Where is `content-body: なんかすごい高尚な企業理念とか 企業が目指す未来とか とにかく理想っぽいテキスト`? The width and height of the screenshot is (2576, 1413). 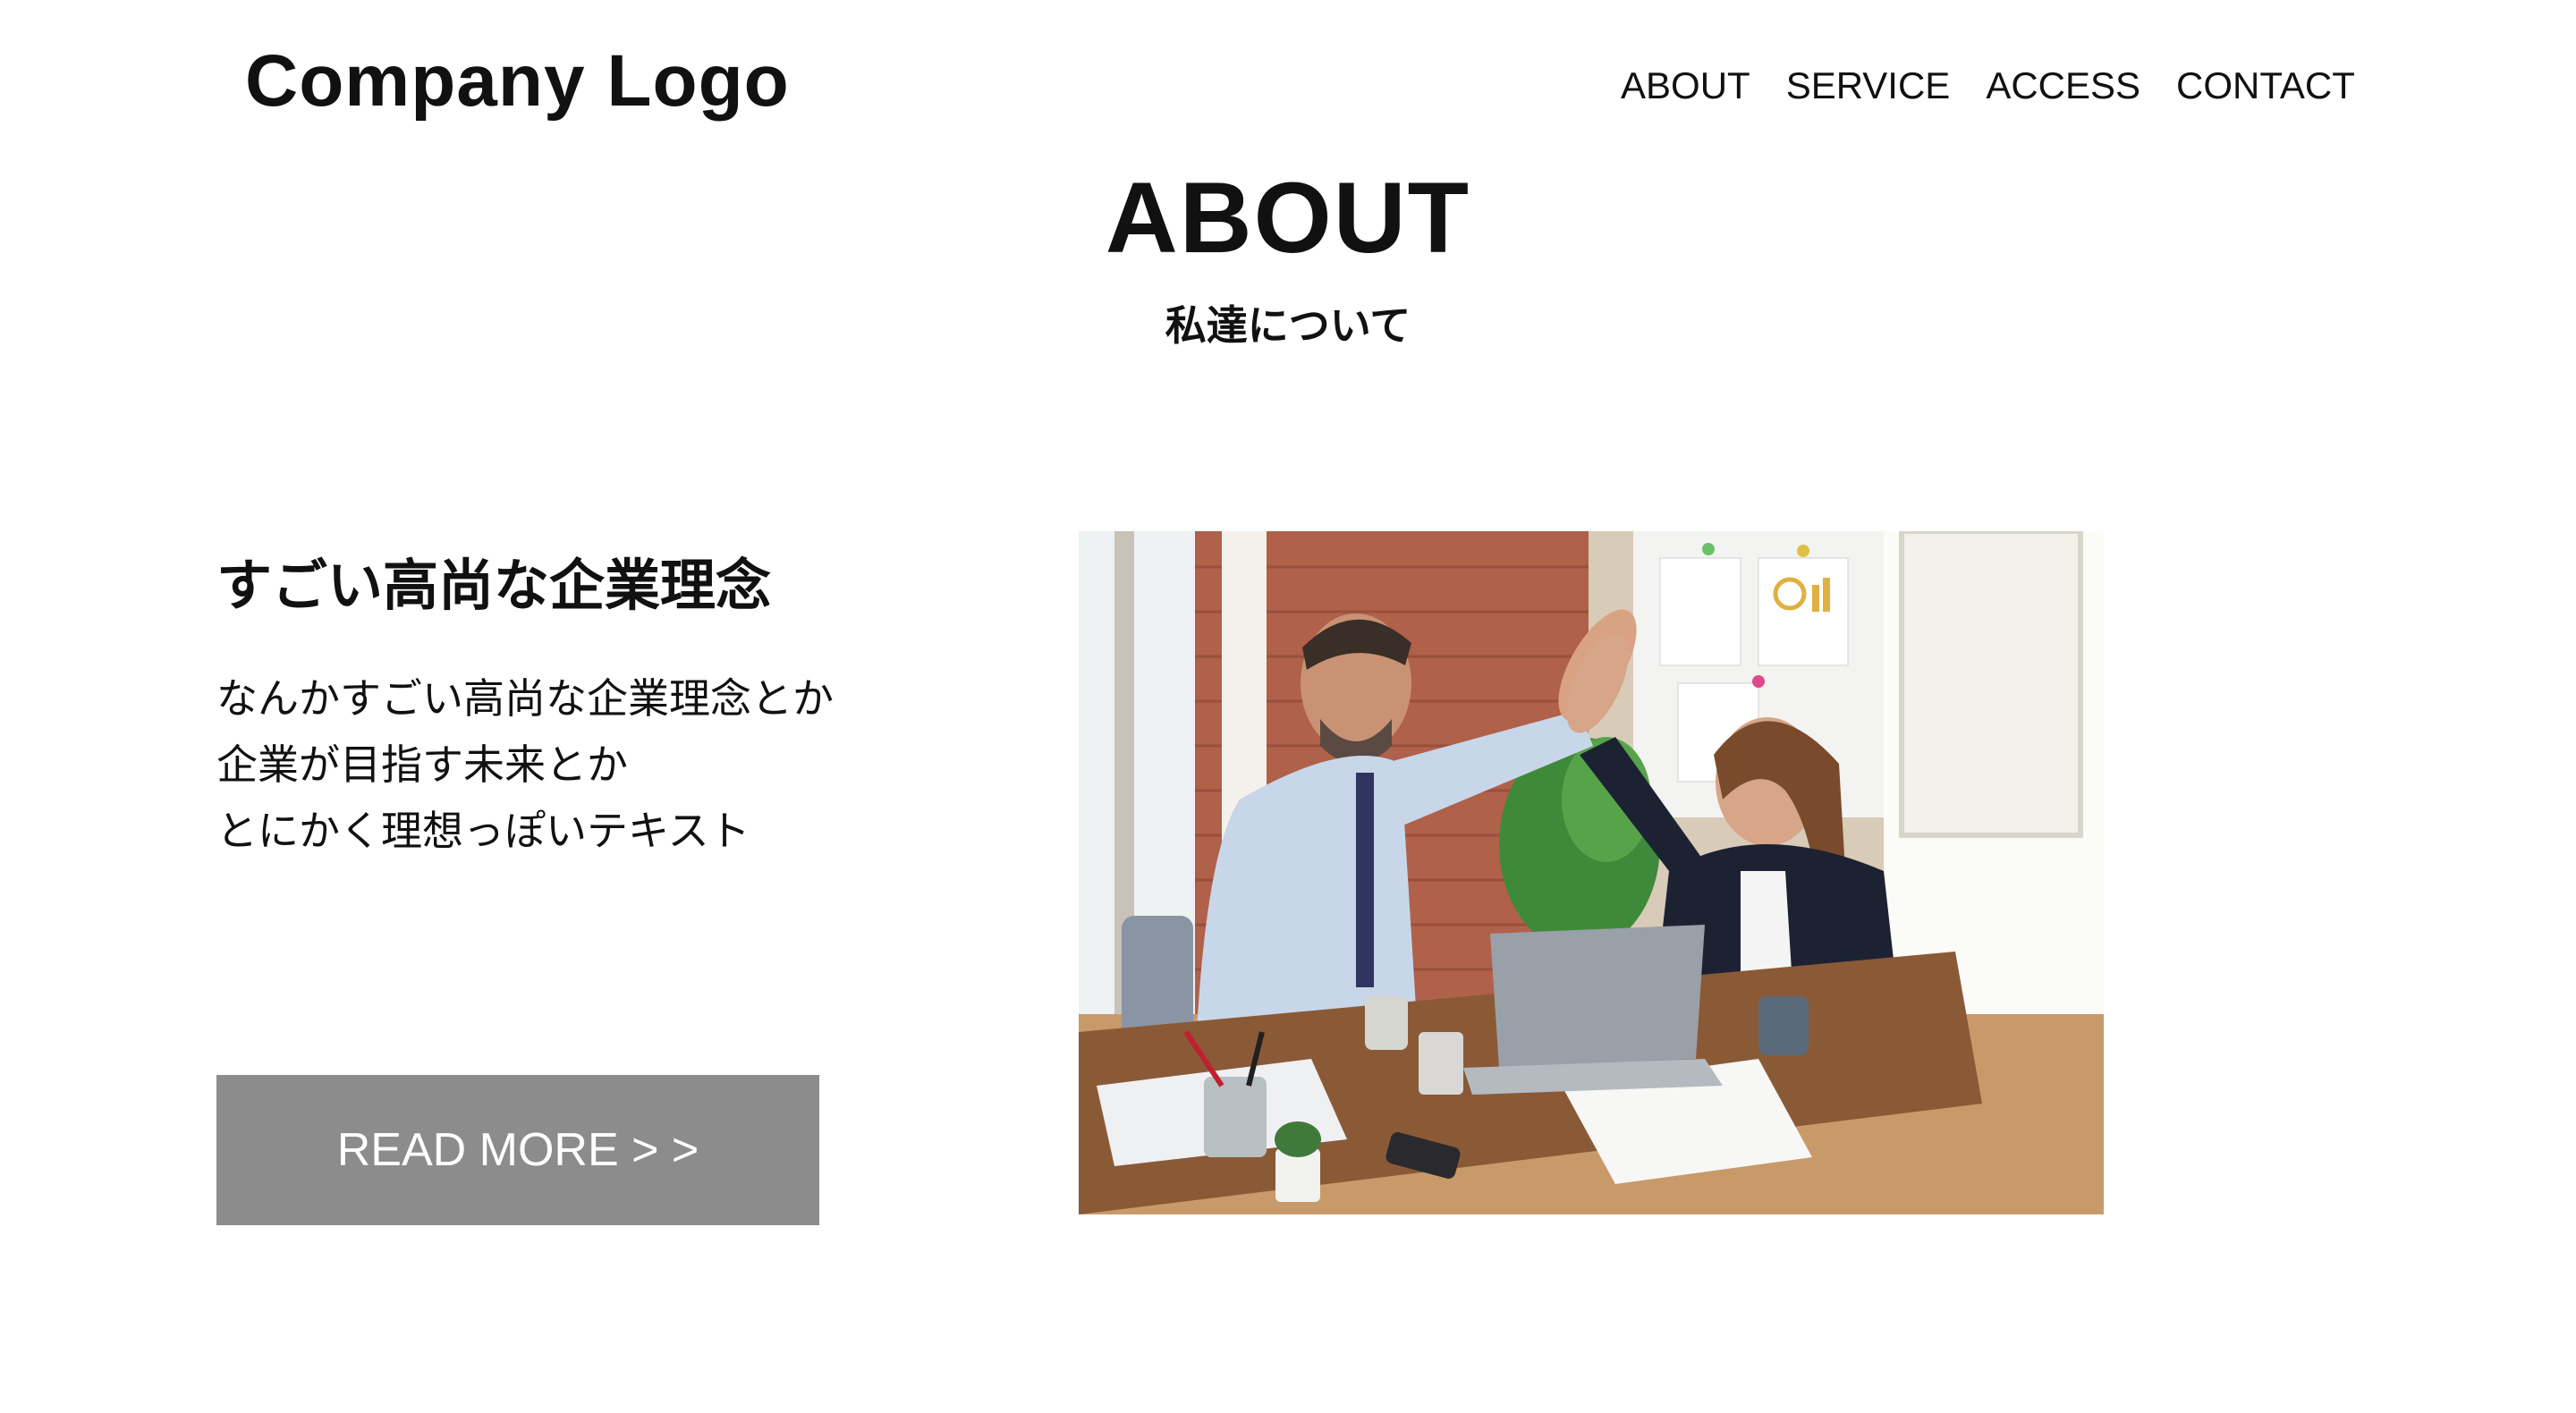 content-body: なんかすごい高尚な企業理念とか 企業が目指す未来とか とにかく理想っぽいテキスト is located at coordinates (525, 764).